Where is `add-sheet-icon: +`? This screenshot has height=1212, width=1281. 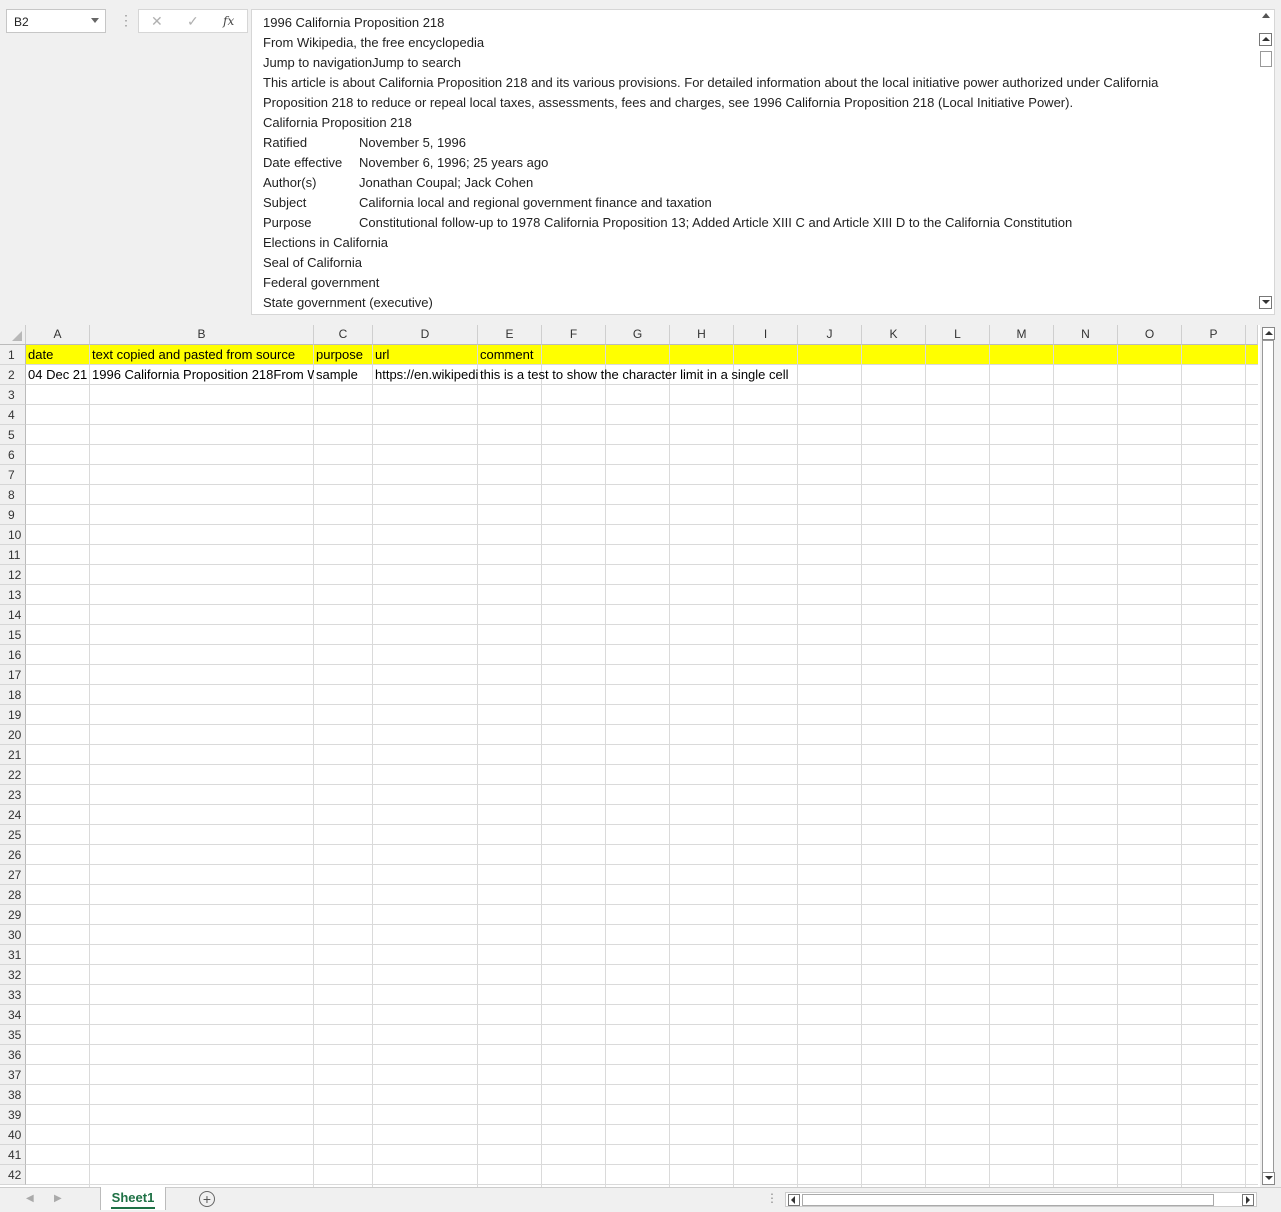 add-sheet-icon: + is located at coordinates (207, 1199).